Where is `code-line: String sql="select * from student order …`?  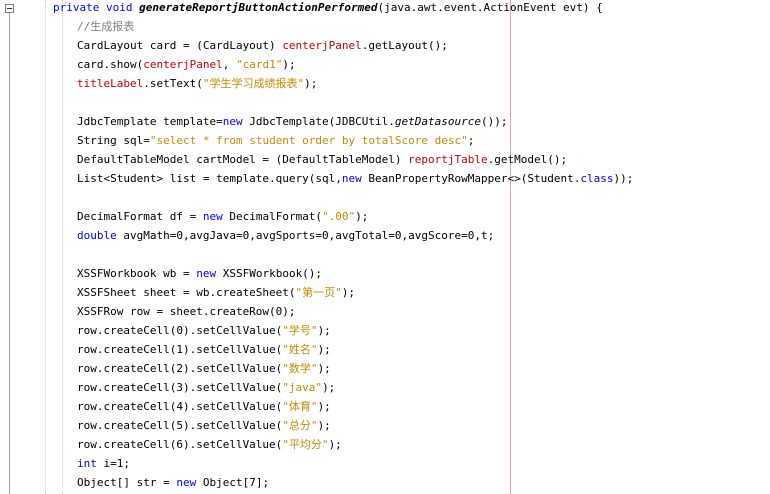 code-line: String sql="select * from student order … is located at coordinates (275, 140).